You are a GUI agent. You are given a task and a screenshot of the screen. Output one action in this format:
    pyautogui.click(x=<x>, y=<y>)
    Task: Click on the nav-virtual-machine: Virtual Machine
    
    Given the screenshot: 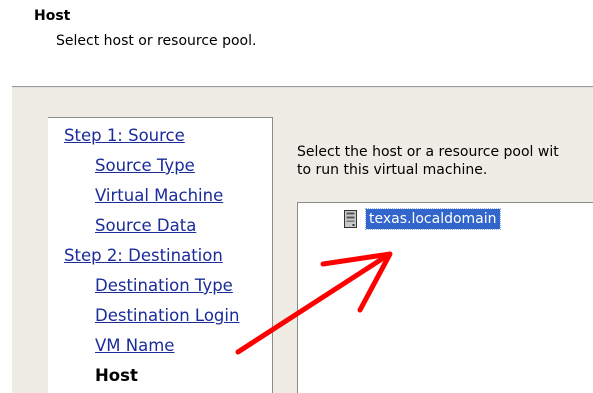 What is the action you would take?
    pyautogui.click(x=159, y=196)
    